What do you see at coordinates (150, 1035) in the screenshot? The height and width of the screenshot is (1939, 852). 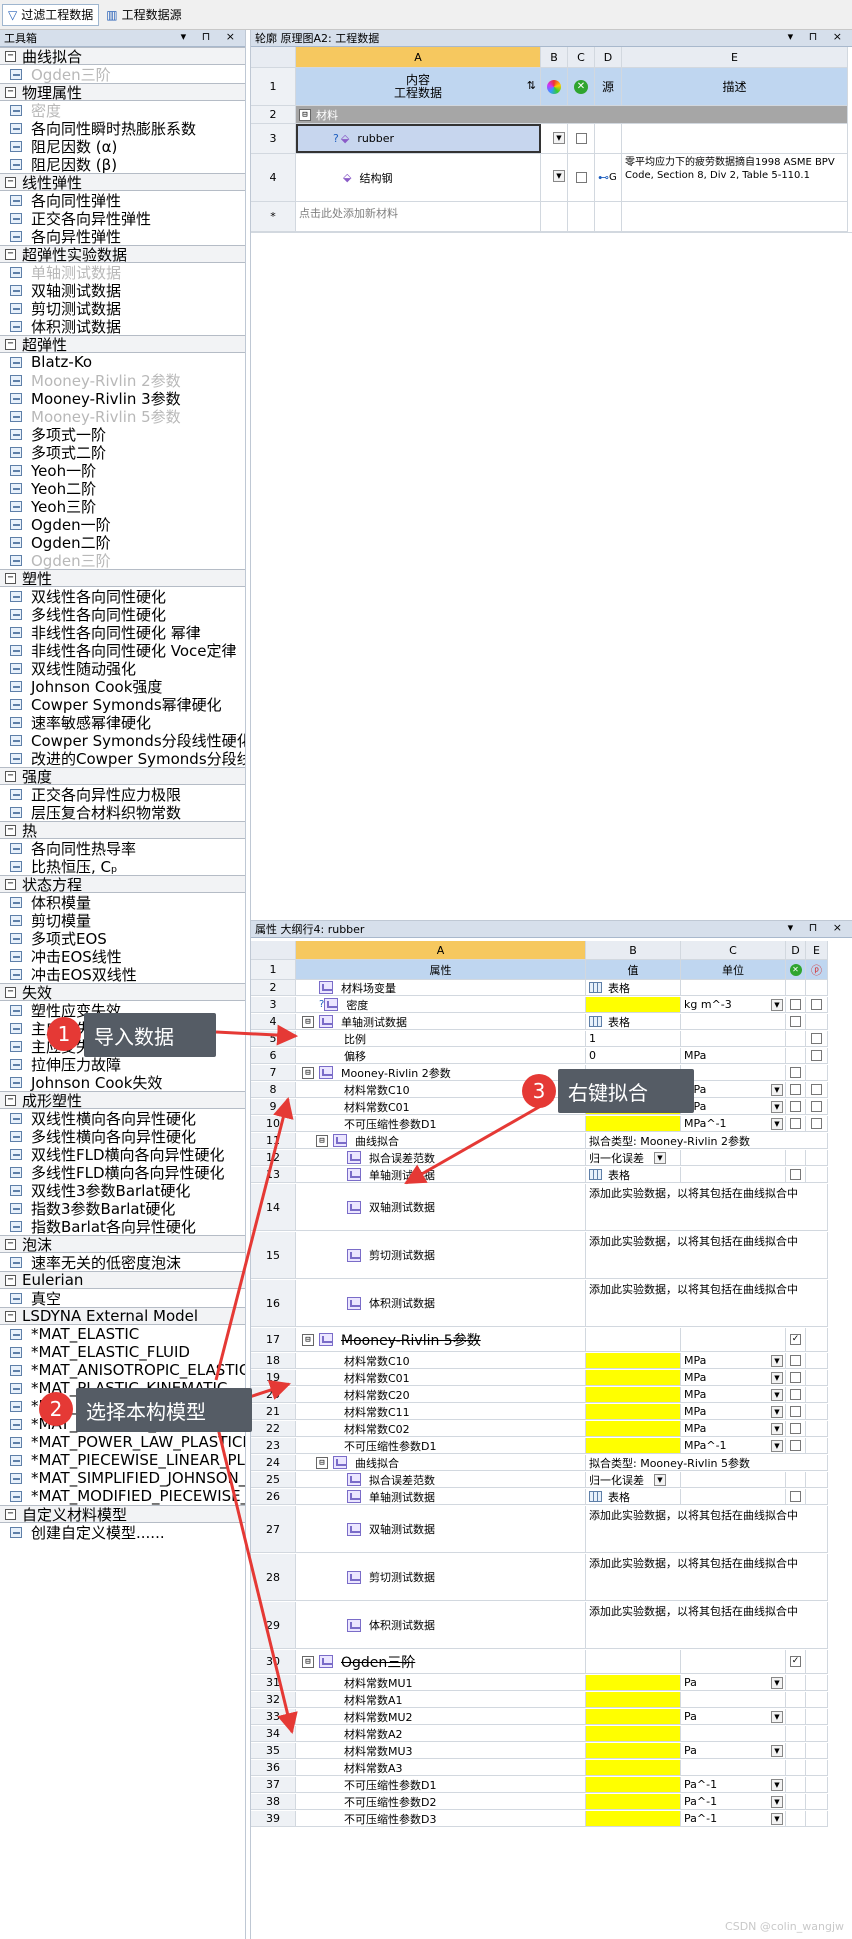 I see `callout-import-data: 导入数据` at bounding box center [150, 1035].